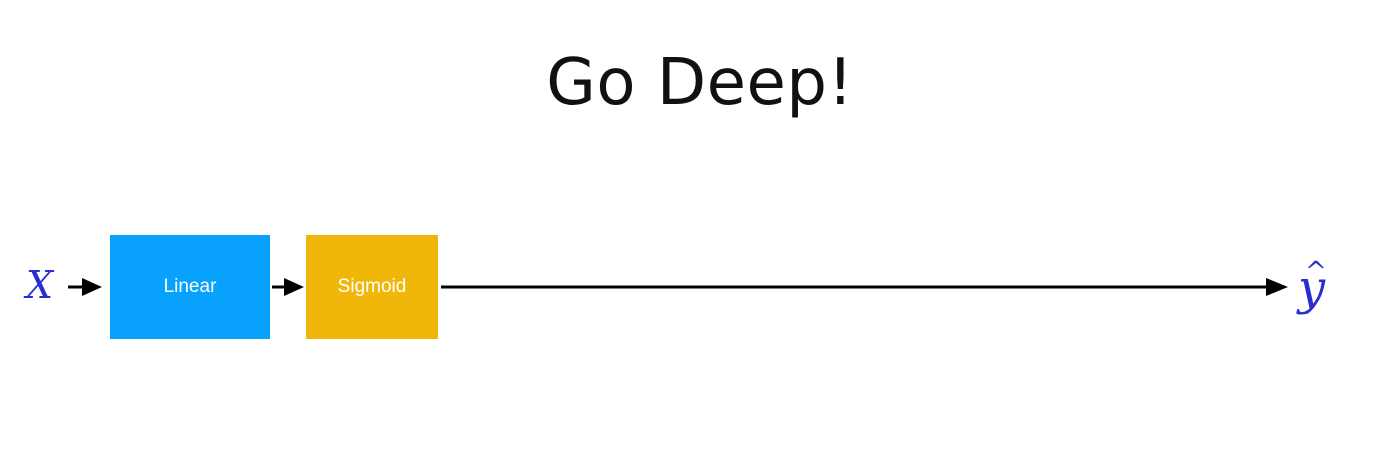 Image resolution: width=1400 pixels, height=467 pixels. I want to click on arrow-x-to-linear, so click(85, 287).